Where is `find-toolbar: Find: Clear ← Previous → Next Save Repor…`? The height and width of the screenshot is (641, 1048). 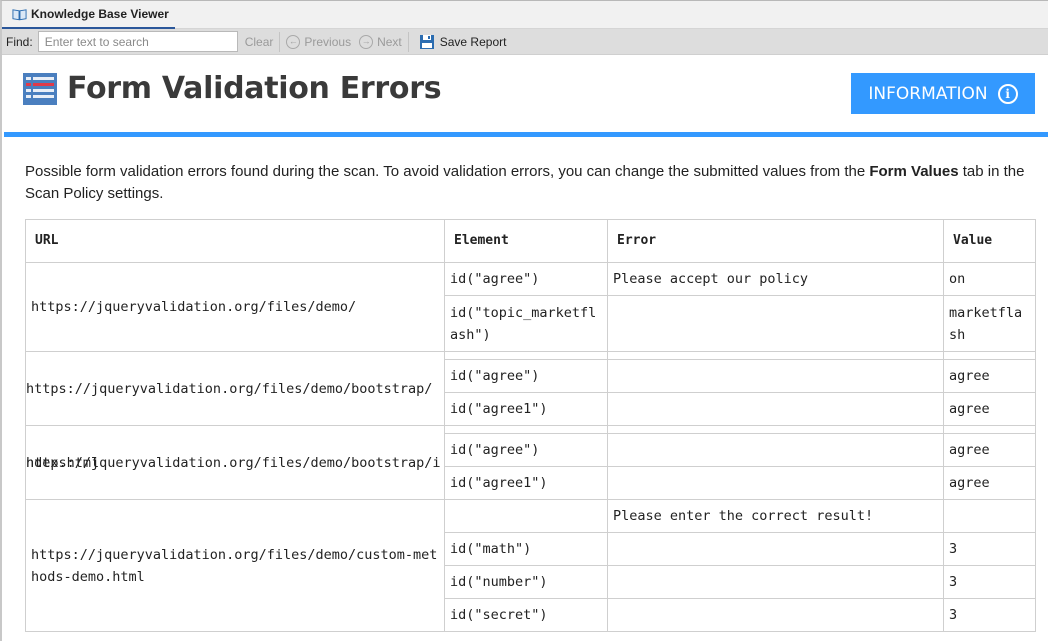
find-toolbar: Find: Clear ← Previous → Next Save Repor… is located at coordinates (525, 42).